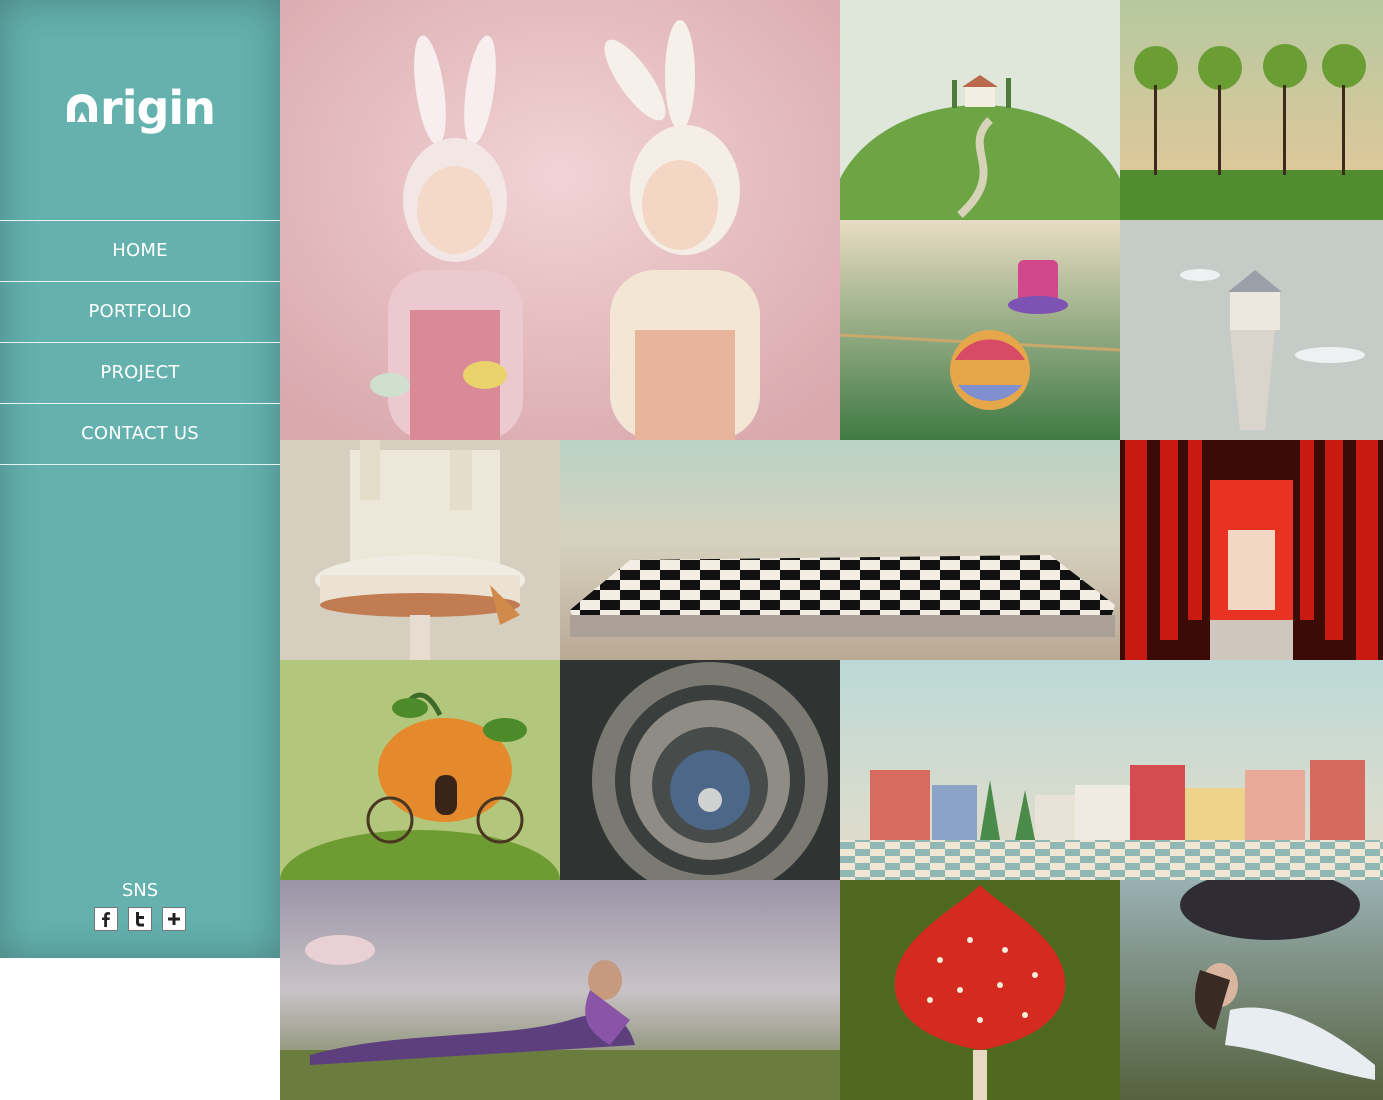 The height and width of the screenshot is (1100, 1383). What do you see at coordinates (1251, 110) in the screenshot?
I see `gallery-tile-round-trees` at bounding box center [1251, 110].